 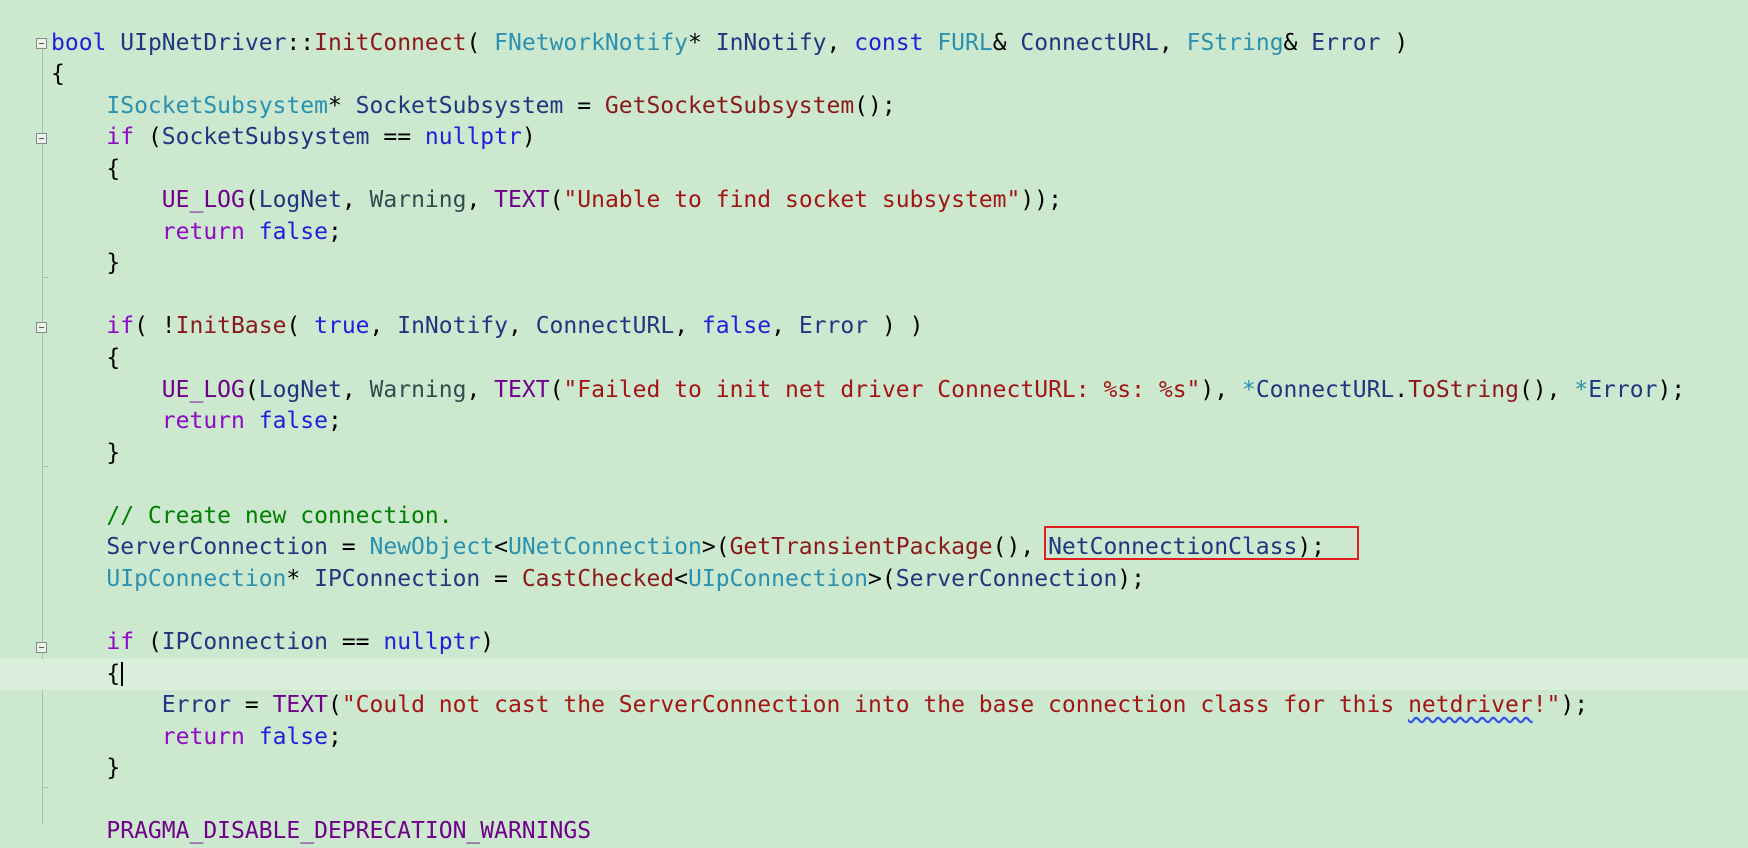 What do you see at coordinates (1325, 389) in the screenshot?
I see `code-token: ConnectURL` at bounding box center [1325, 389].